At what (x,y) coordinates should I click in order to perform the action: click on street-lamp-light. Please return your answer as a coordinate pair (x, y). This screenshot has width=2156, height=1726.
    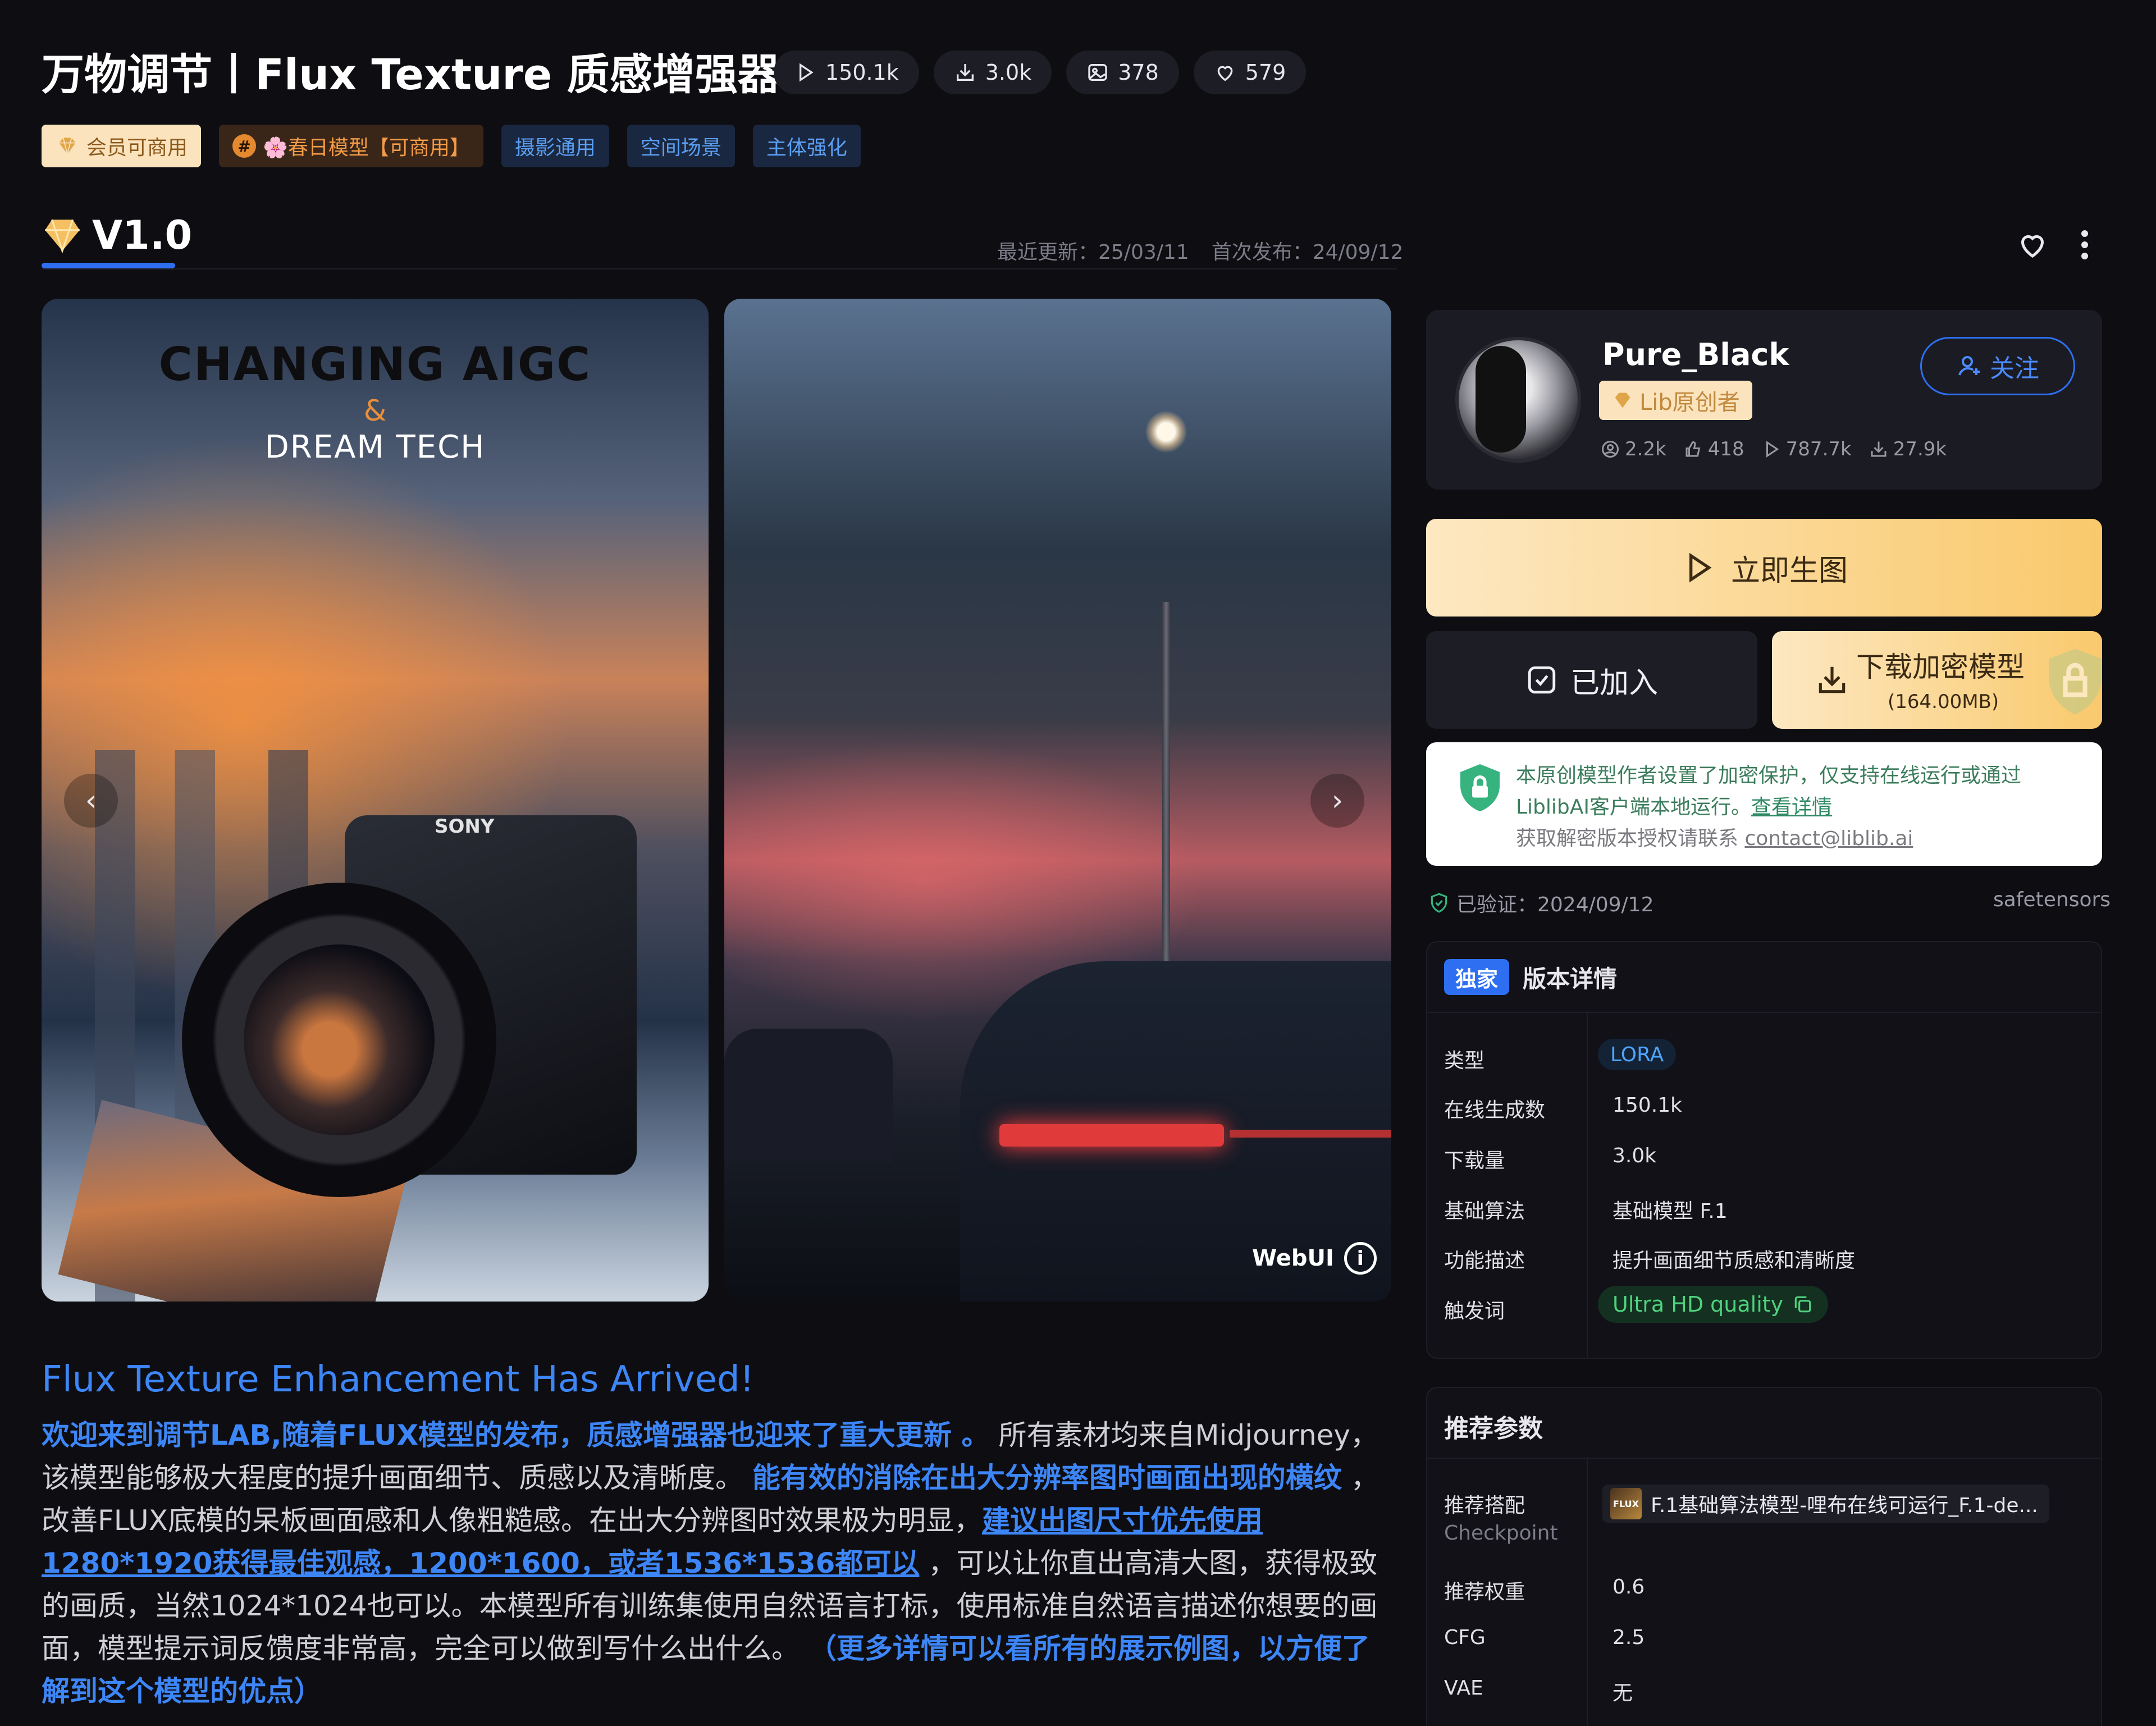
    Looking at the image, I should click on (1166, 432).